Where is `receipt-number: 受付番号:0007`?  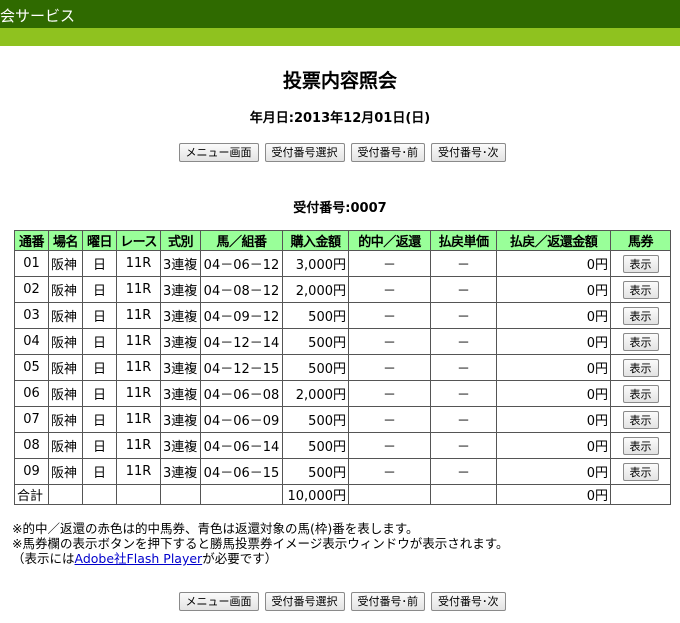 receipt-number: 受付番号:0007 is located at coordinates (340, 208).